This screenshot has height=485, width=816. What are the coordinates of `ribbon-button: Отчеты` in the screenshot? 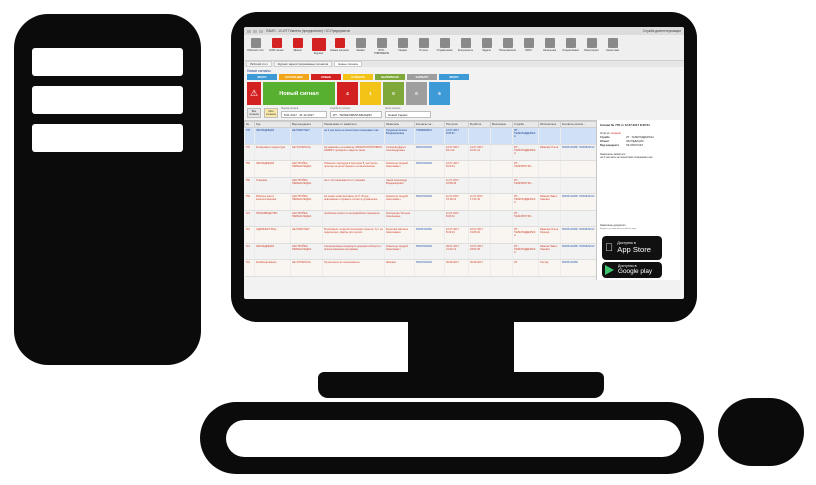 It's located at (423, 48).